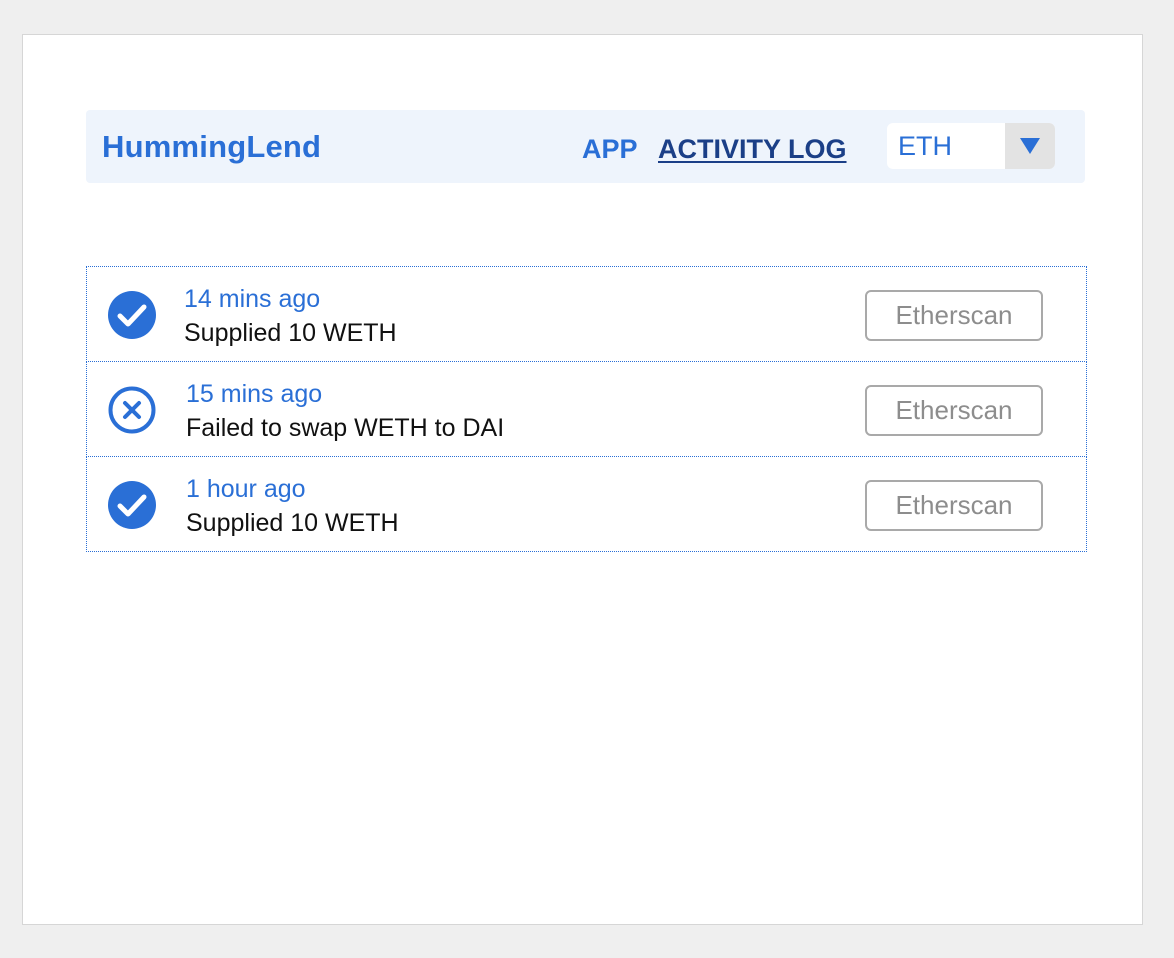 The width and height of the screenshot is (1174, 958). Describe the element at coordinates (252, 299) in the screenshot. I see `activity-time: 14 mins ago` at that location.